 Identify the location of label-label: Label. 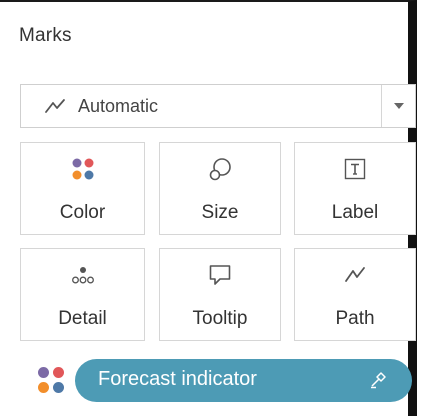
(355, 212).